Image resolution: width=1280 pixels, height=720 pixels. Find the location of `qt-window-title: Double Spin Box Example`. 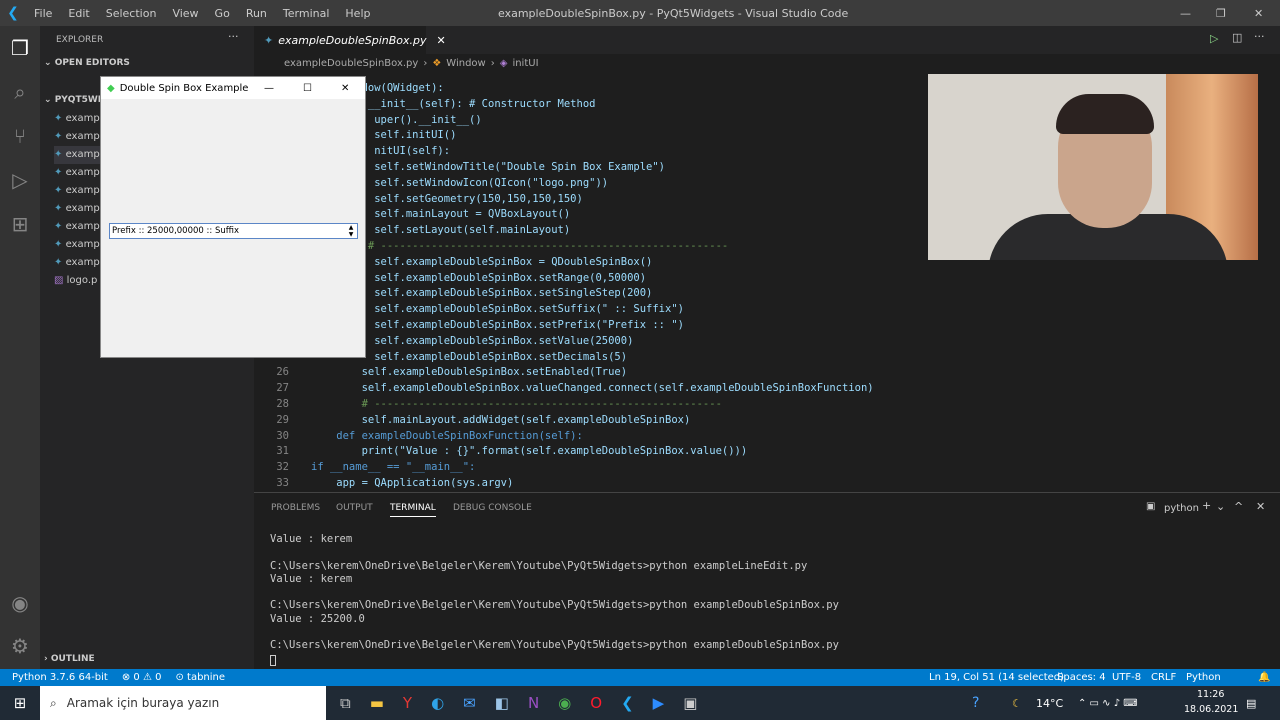

qt-window-title: Double Spin Box Example is located at coordinates (184, 88).